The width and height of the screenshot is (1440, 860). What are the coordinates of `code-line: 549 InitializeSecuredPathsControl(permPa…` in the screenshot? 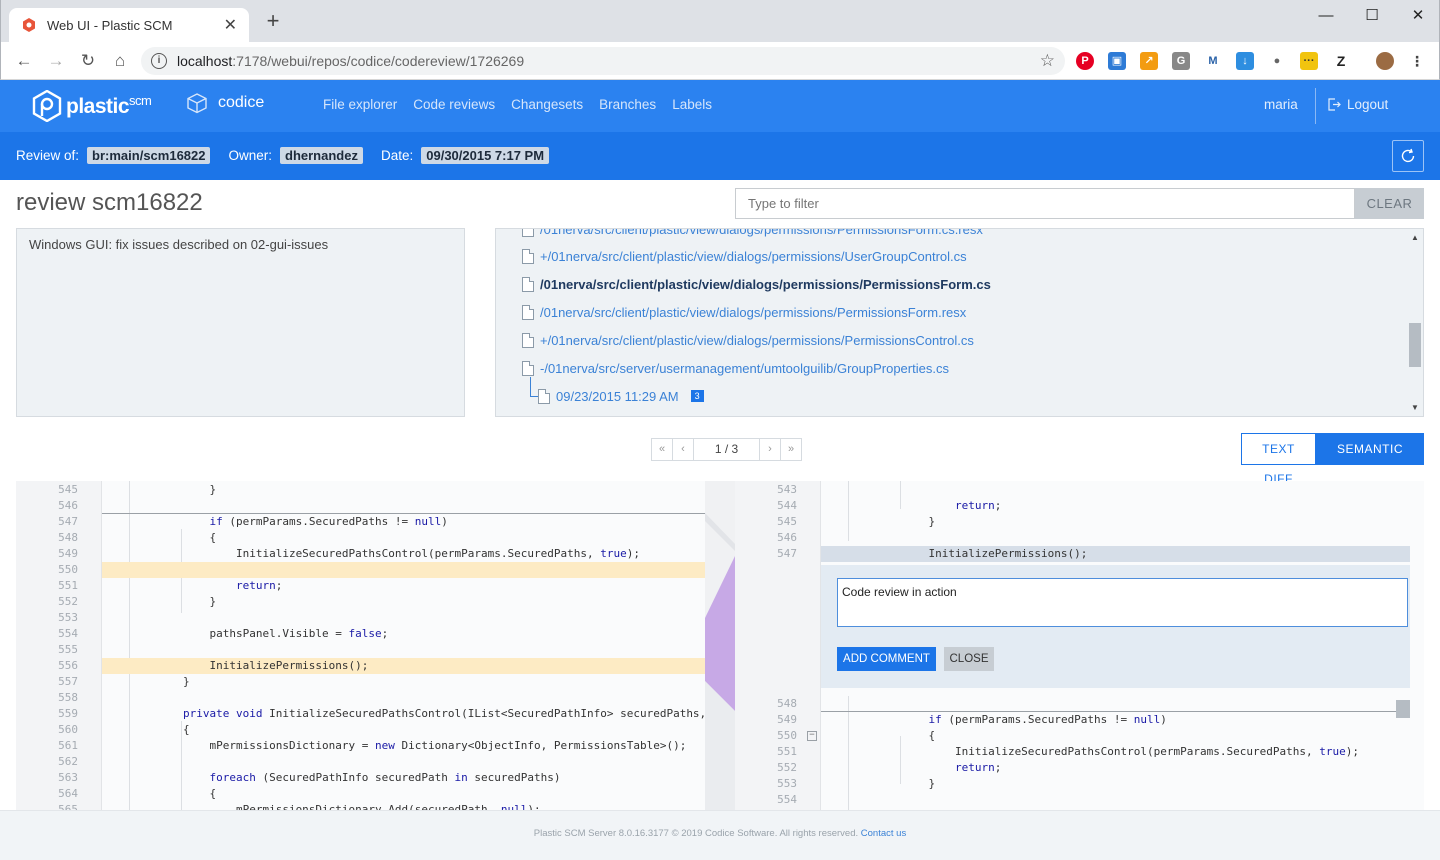 It's located at (360, 554).